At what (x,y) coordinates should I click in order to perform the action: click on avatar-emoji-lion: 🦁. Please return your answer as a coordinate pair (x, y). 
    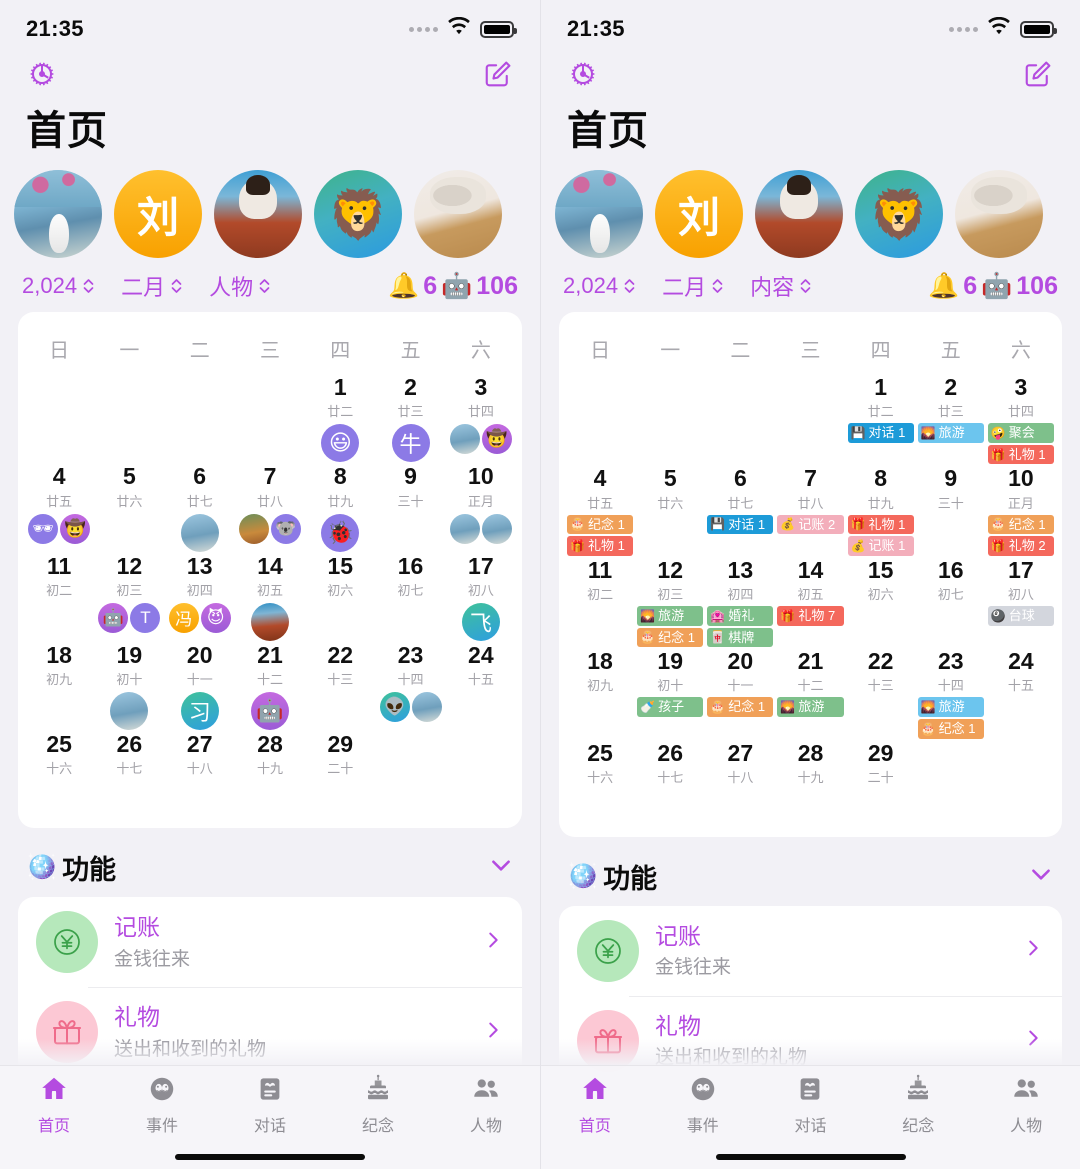
    Looking at the image, I should click on (358, 214).